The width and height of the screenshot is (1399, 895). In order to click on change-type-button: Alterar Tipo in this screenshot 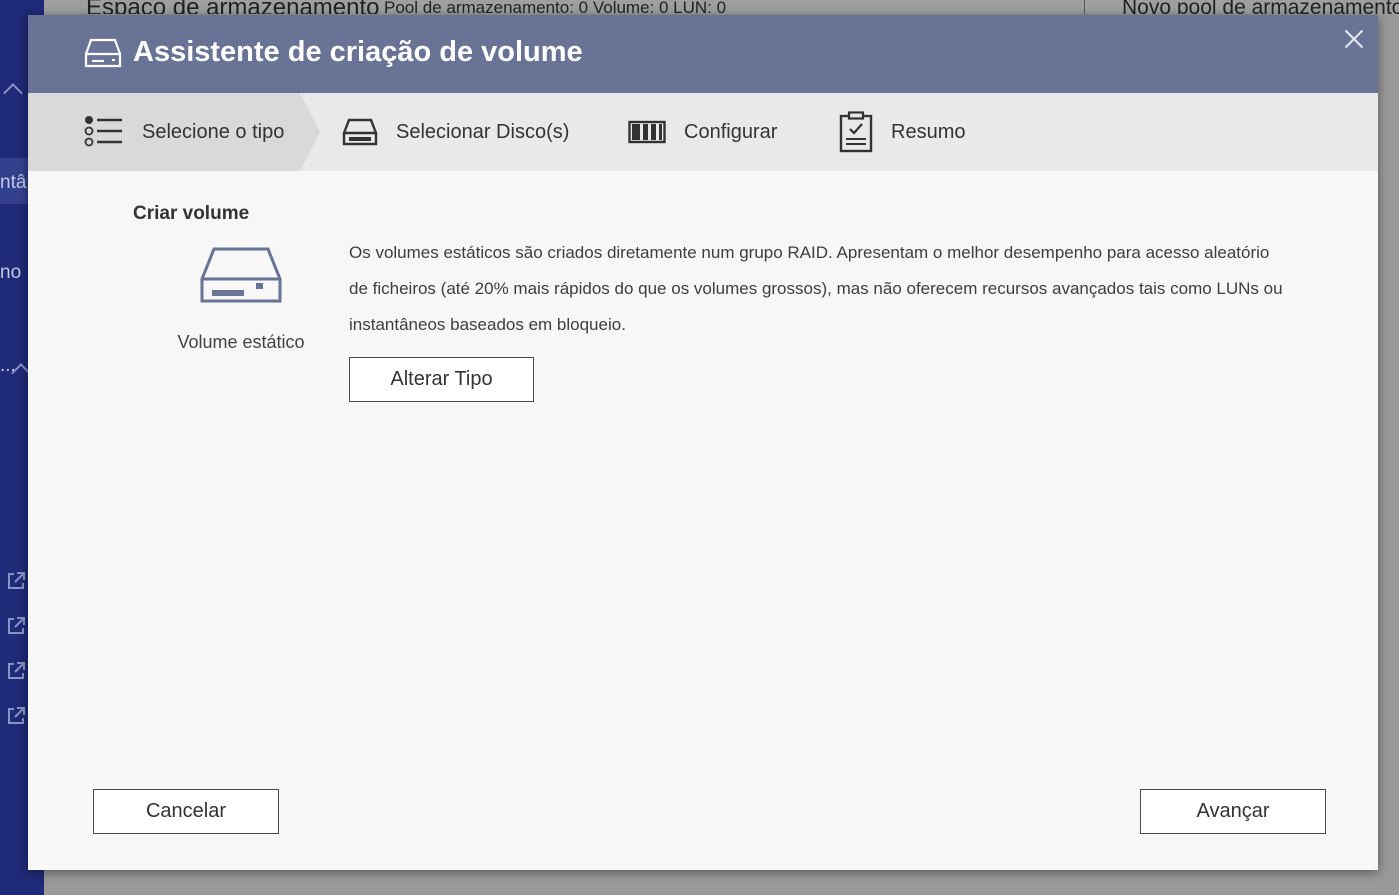, I will do `click(441, 379)`.